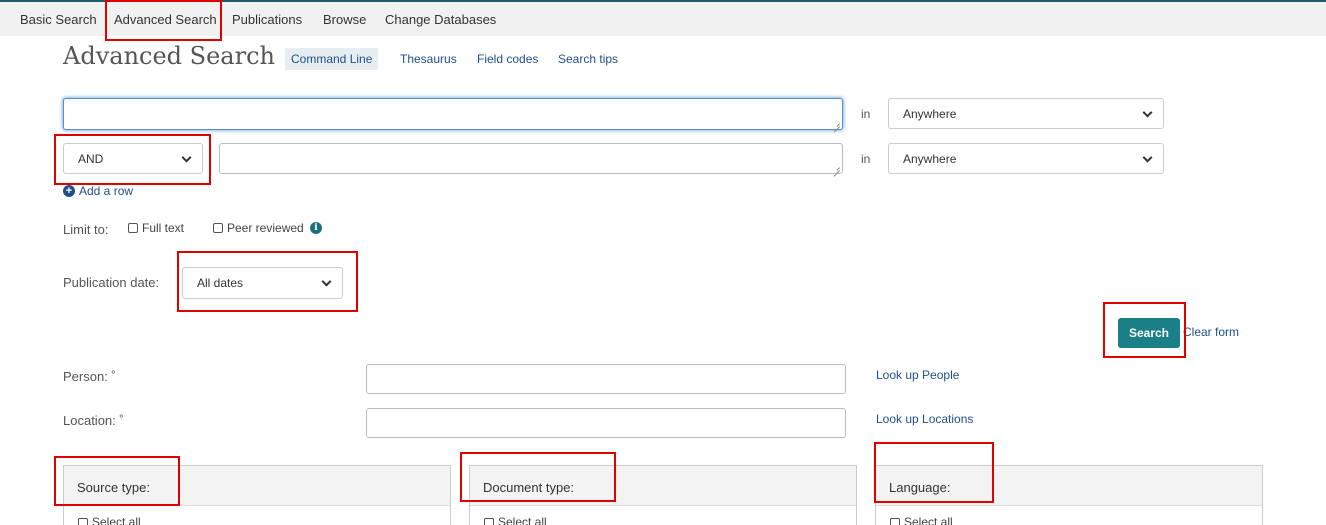 This screenshot has height=525, width=1326. Describe the element at coordinates (1211, 332) in the screenshot. I see `clear-form-link: Clear form` at that location.